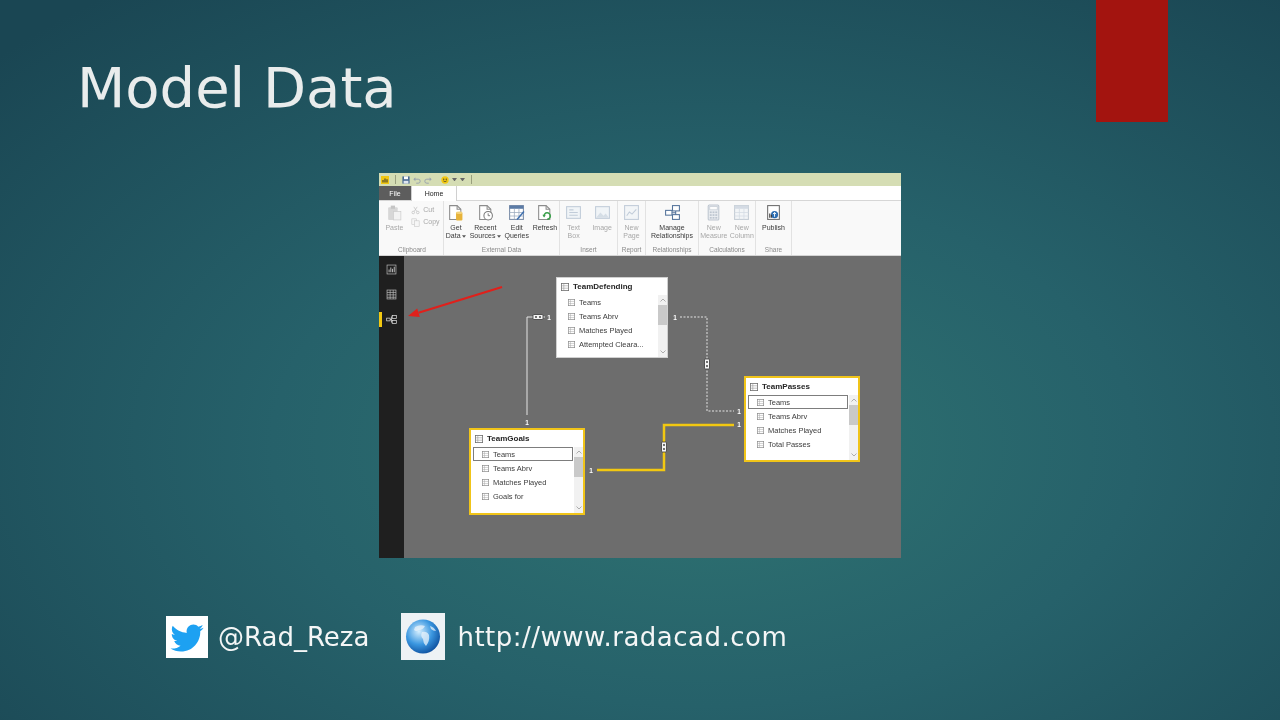 This screenshot has width=1280, height=720. I want to click on save-icon, so click(406, 179).